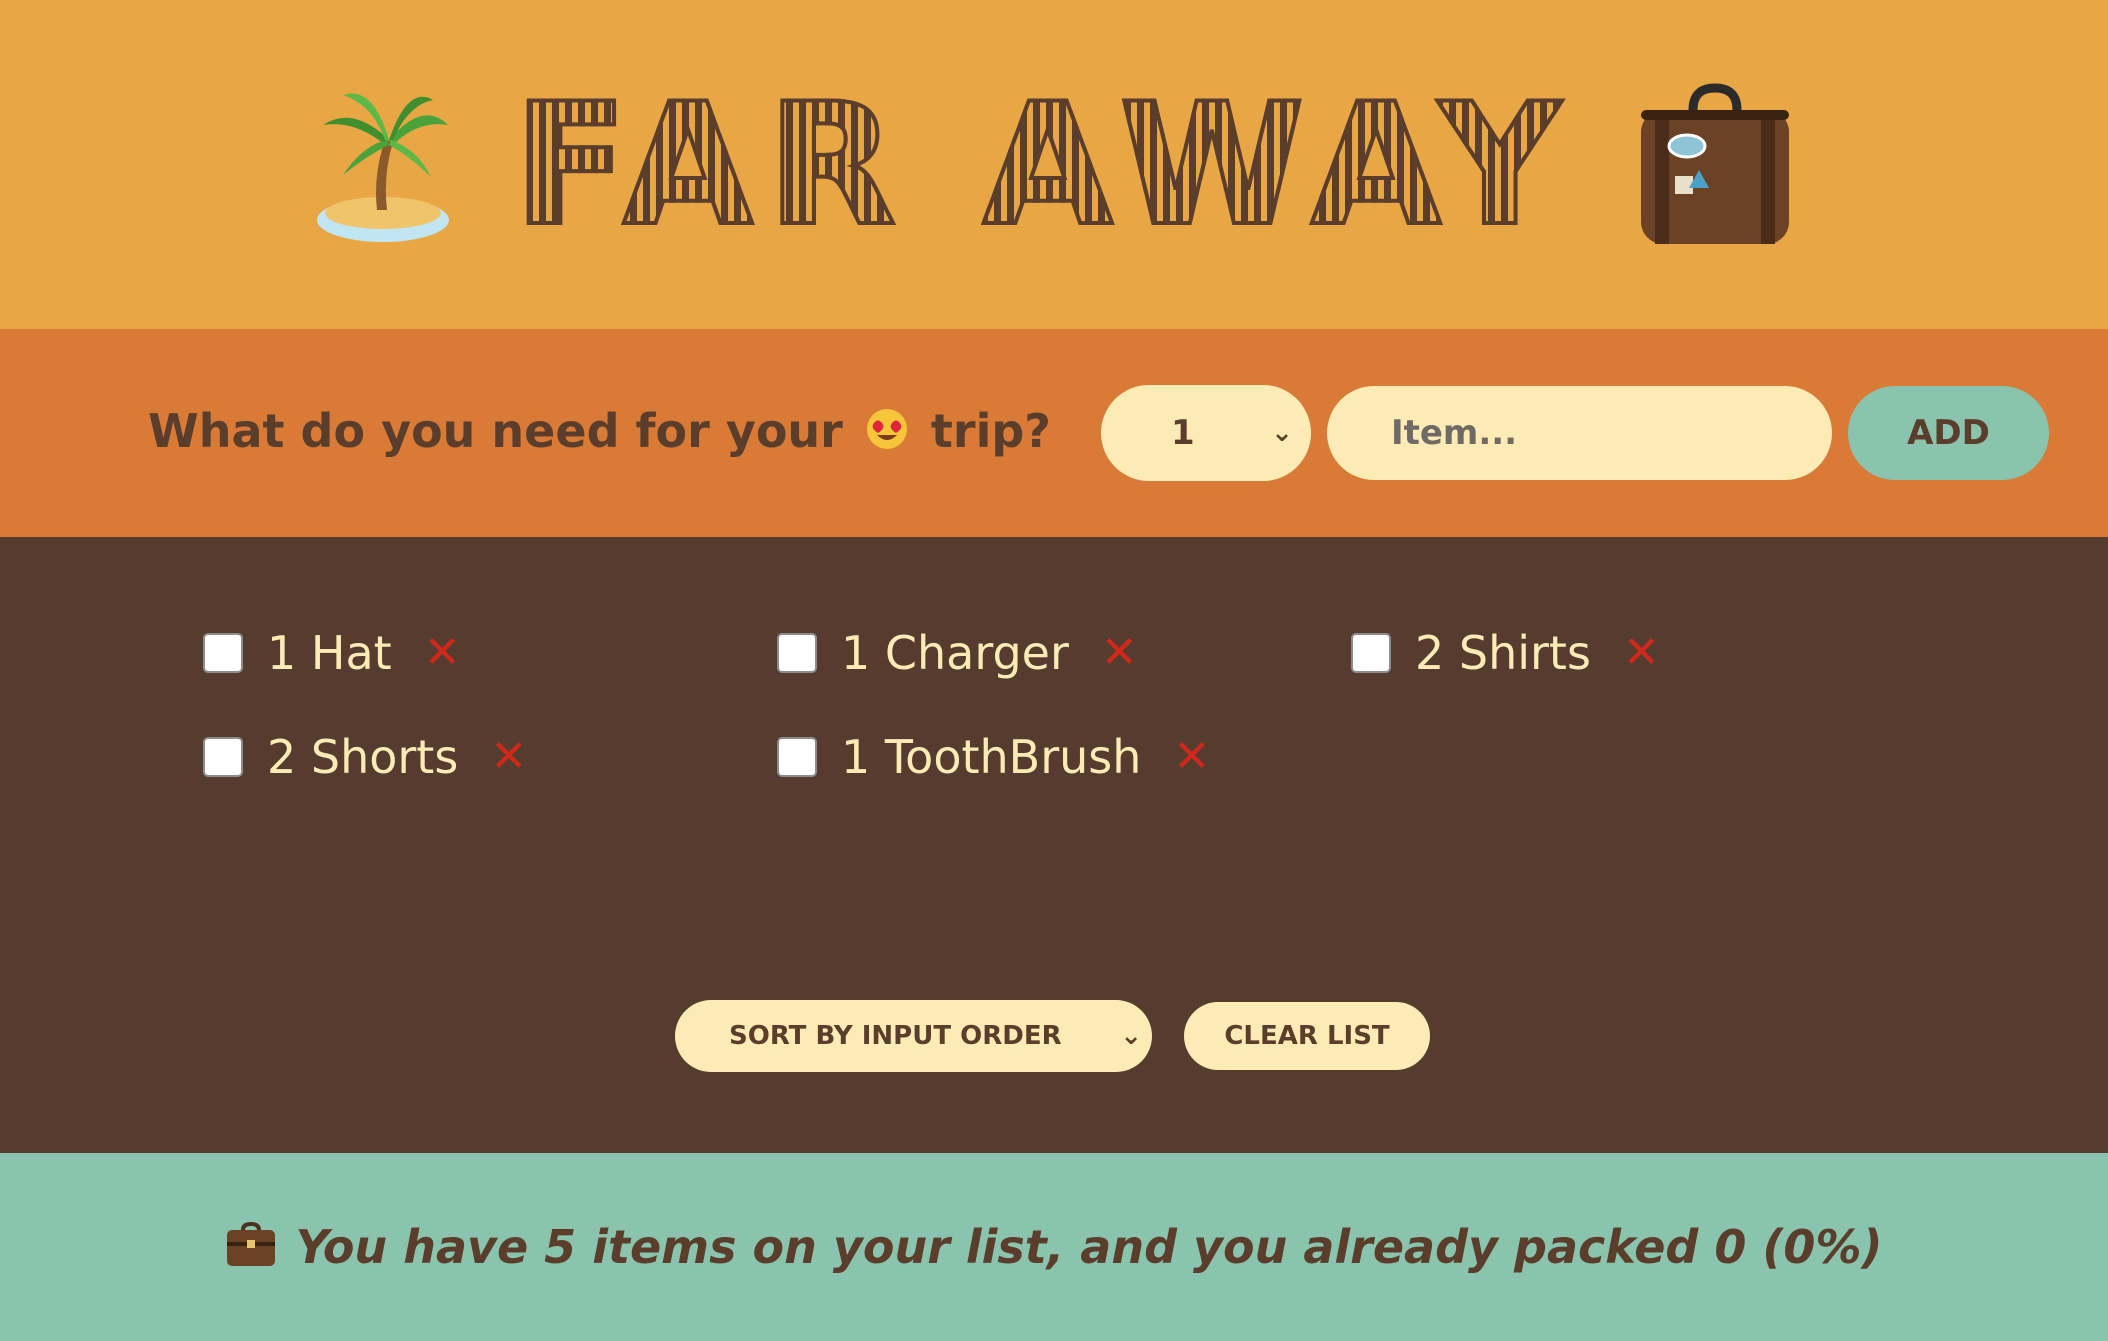 Image resolution: width=2108 pixels, height=1341 pixels. I want to click on list-actions: SORT BY INPUT ORDER ⌄ CLEAR LIST, so click(1052, 1036).